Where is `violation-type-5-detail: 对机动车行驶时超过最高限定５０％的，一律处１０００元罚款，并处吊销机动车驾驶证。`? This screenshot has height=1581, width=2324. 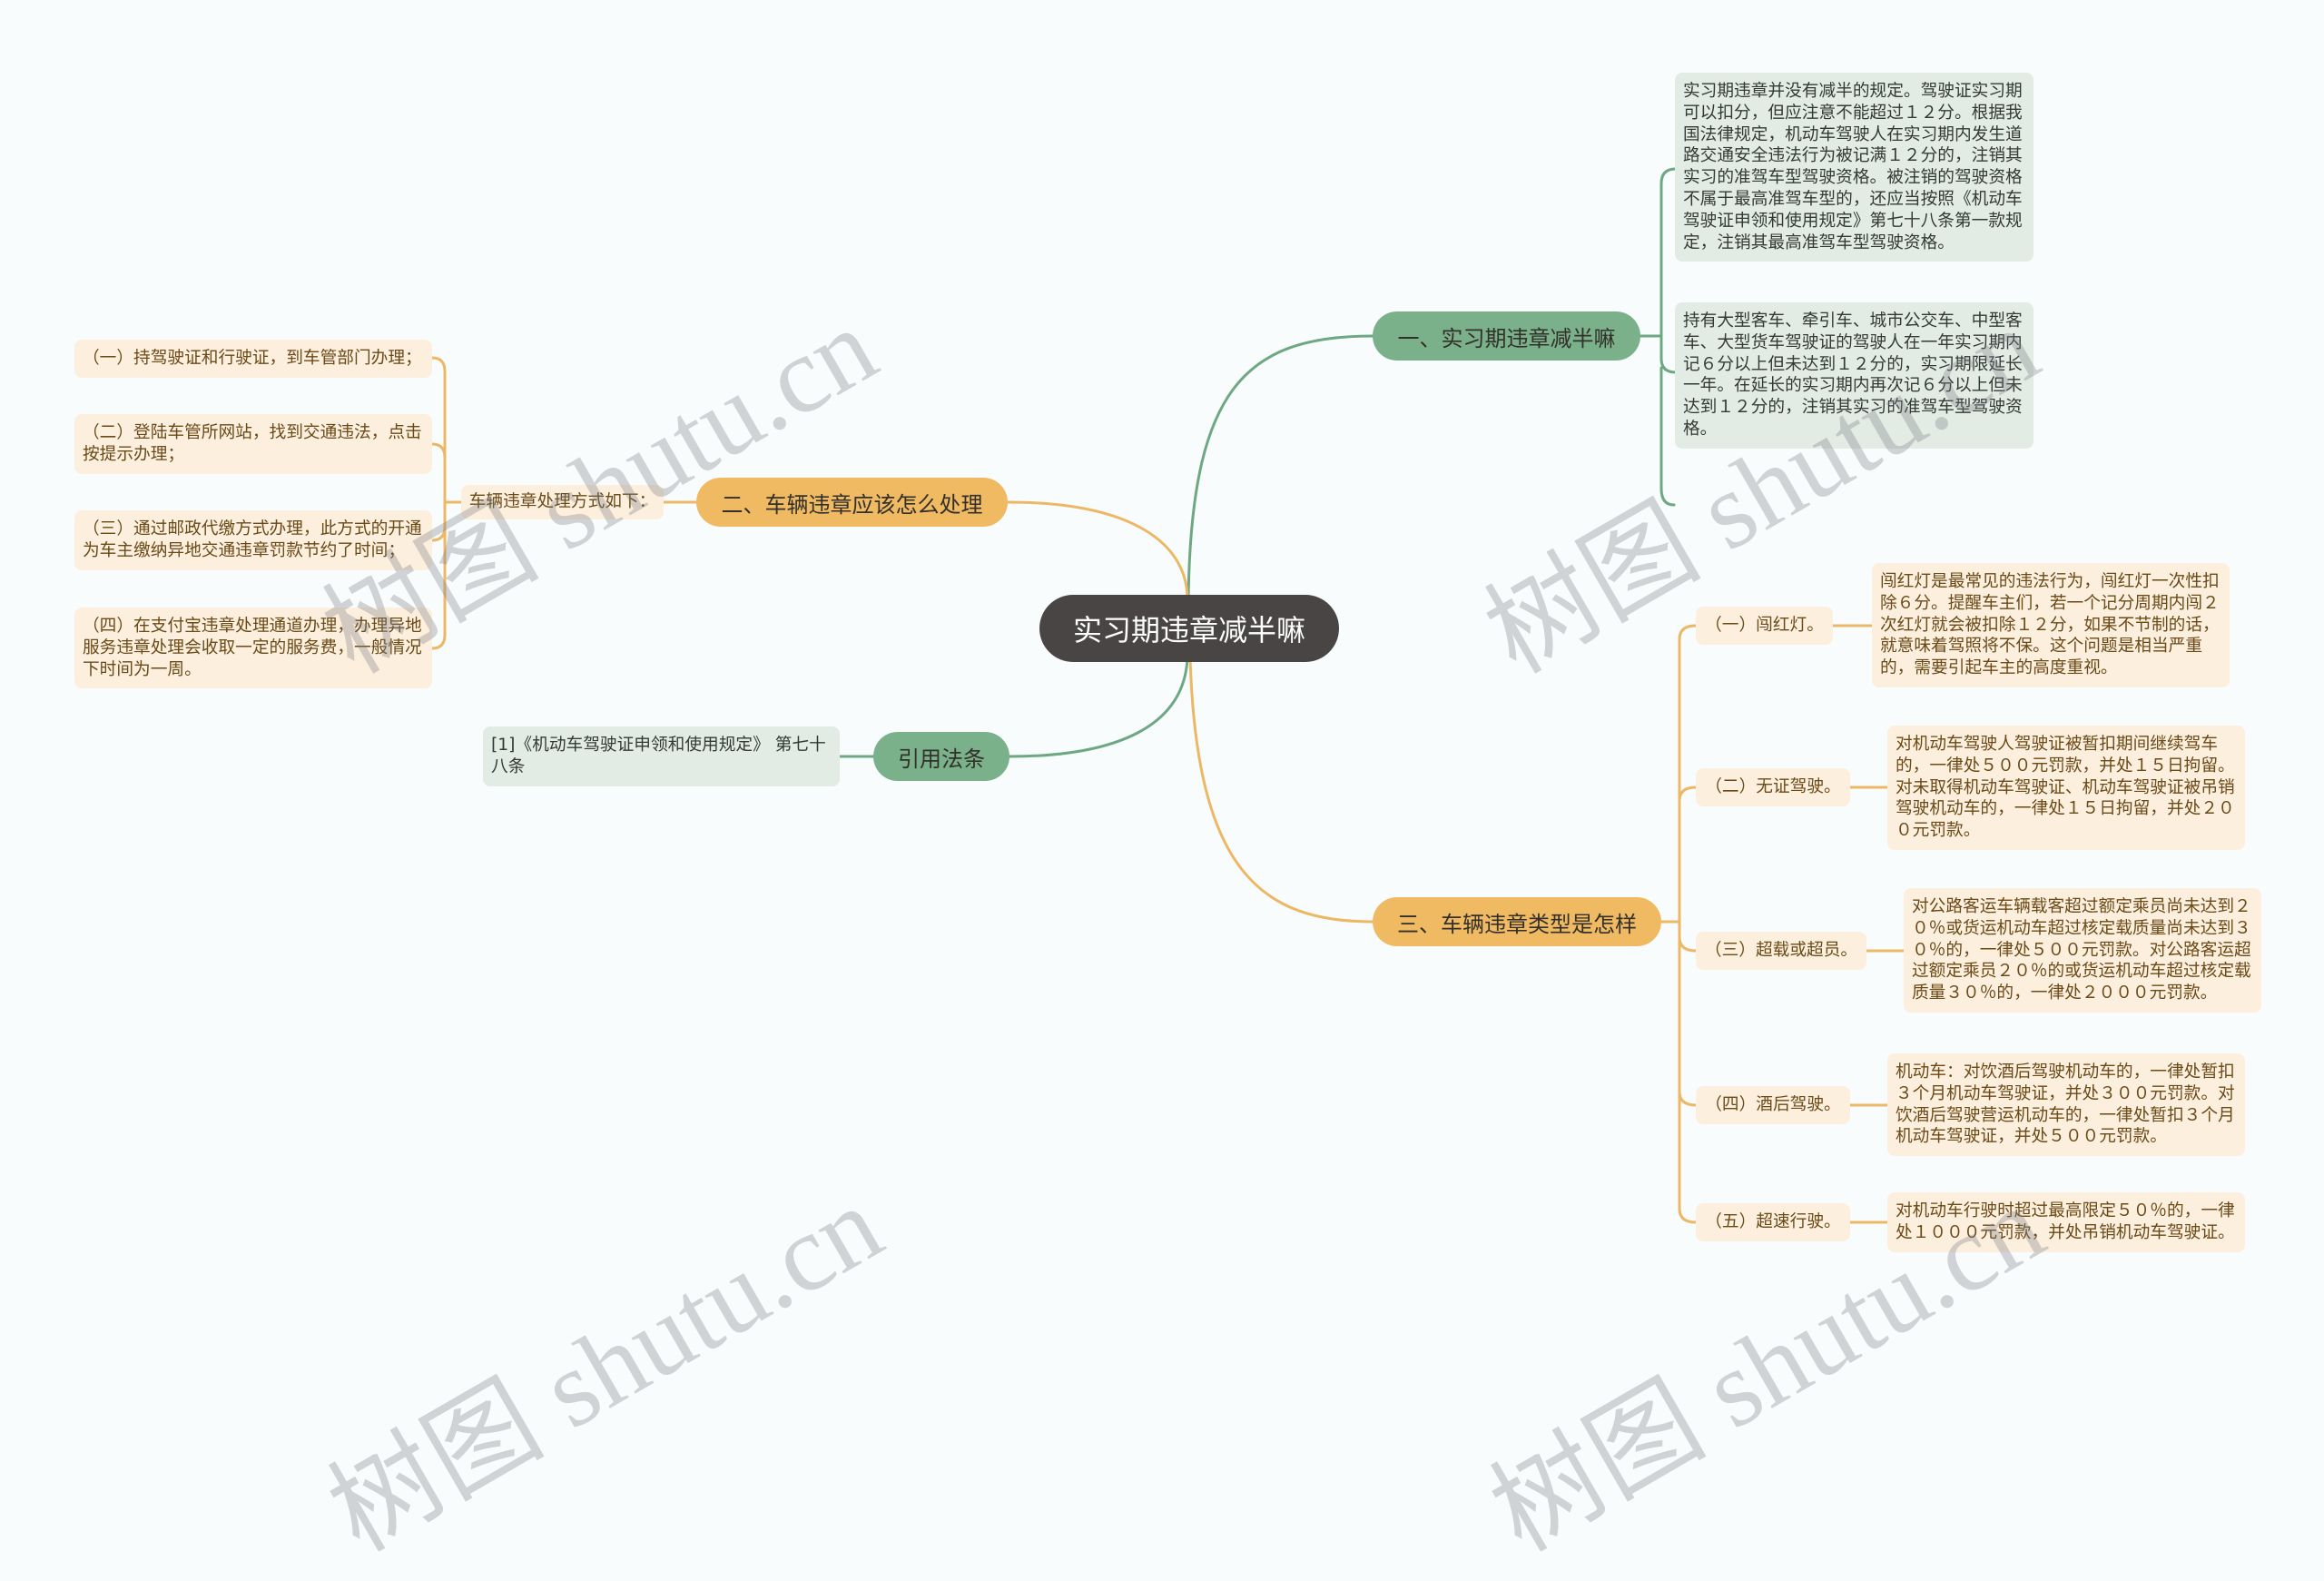
violation-type-5-detail: 对机动车行驶时超过最高限定５０％的，一律处１０００元罚款，并处吊销机动车驾驶证。 is located at coordinates (2066, 1222).